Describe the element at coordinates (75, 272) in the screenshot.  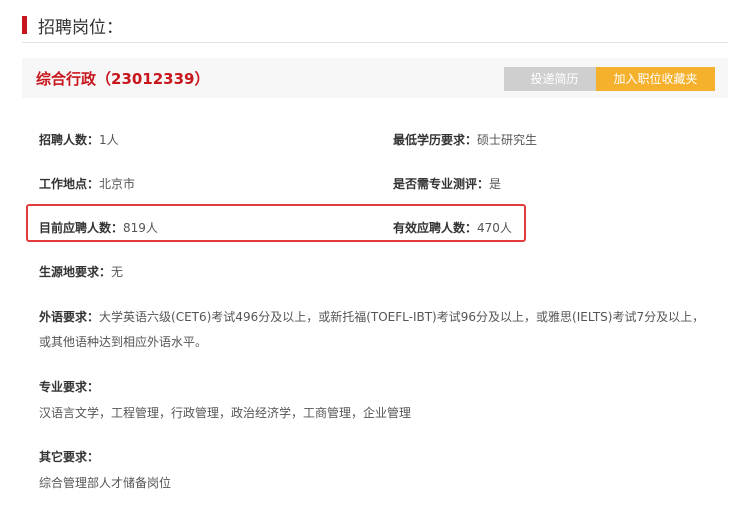
I see `field-label: 生源地要求：` at that location.